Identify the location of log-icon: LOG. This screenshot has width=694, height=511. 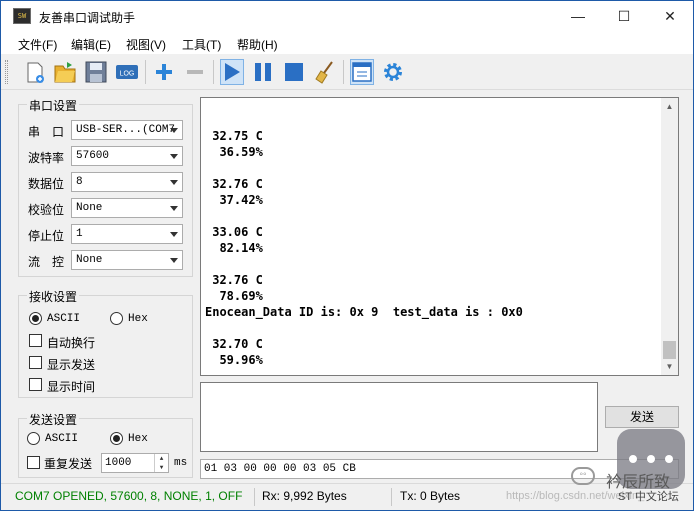
(127, 72).